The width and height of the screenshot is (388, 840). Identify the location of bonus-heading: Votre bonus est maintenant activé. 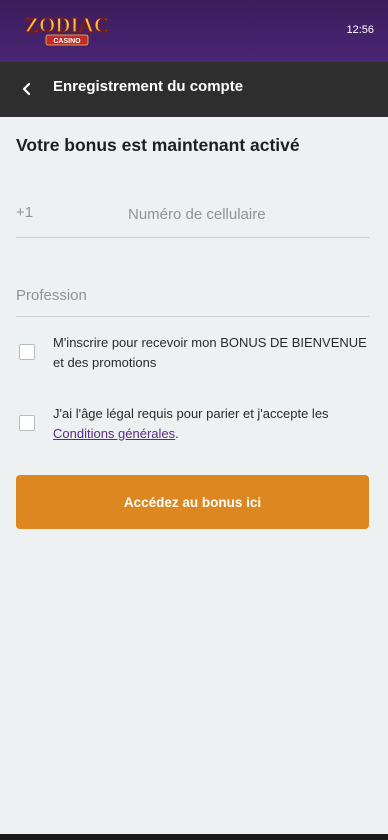
(158, 145).